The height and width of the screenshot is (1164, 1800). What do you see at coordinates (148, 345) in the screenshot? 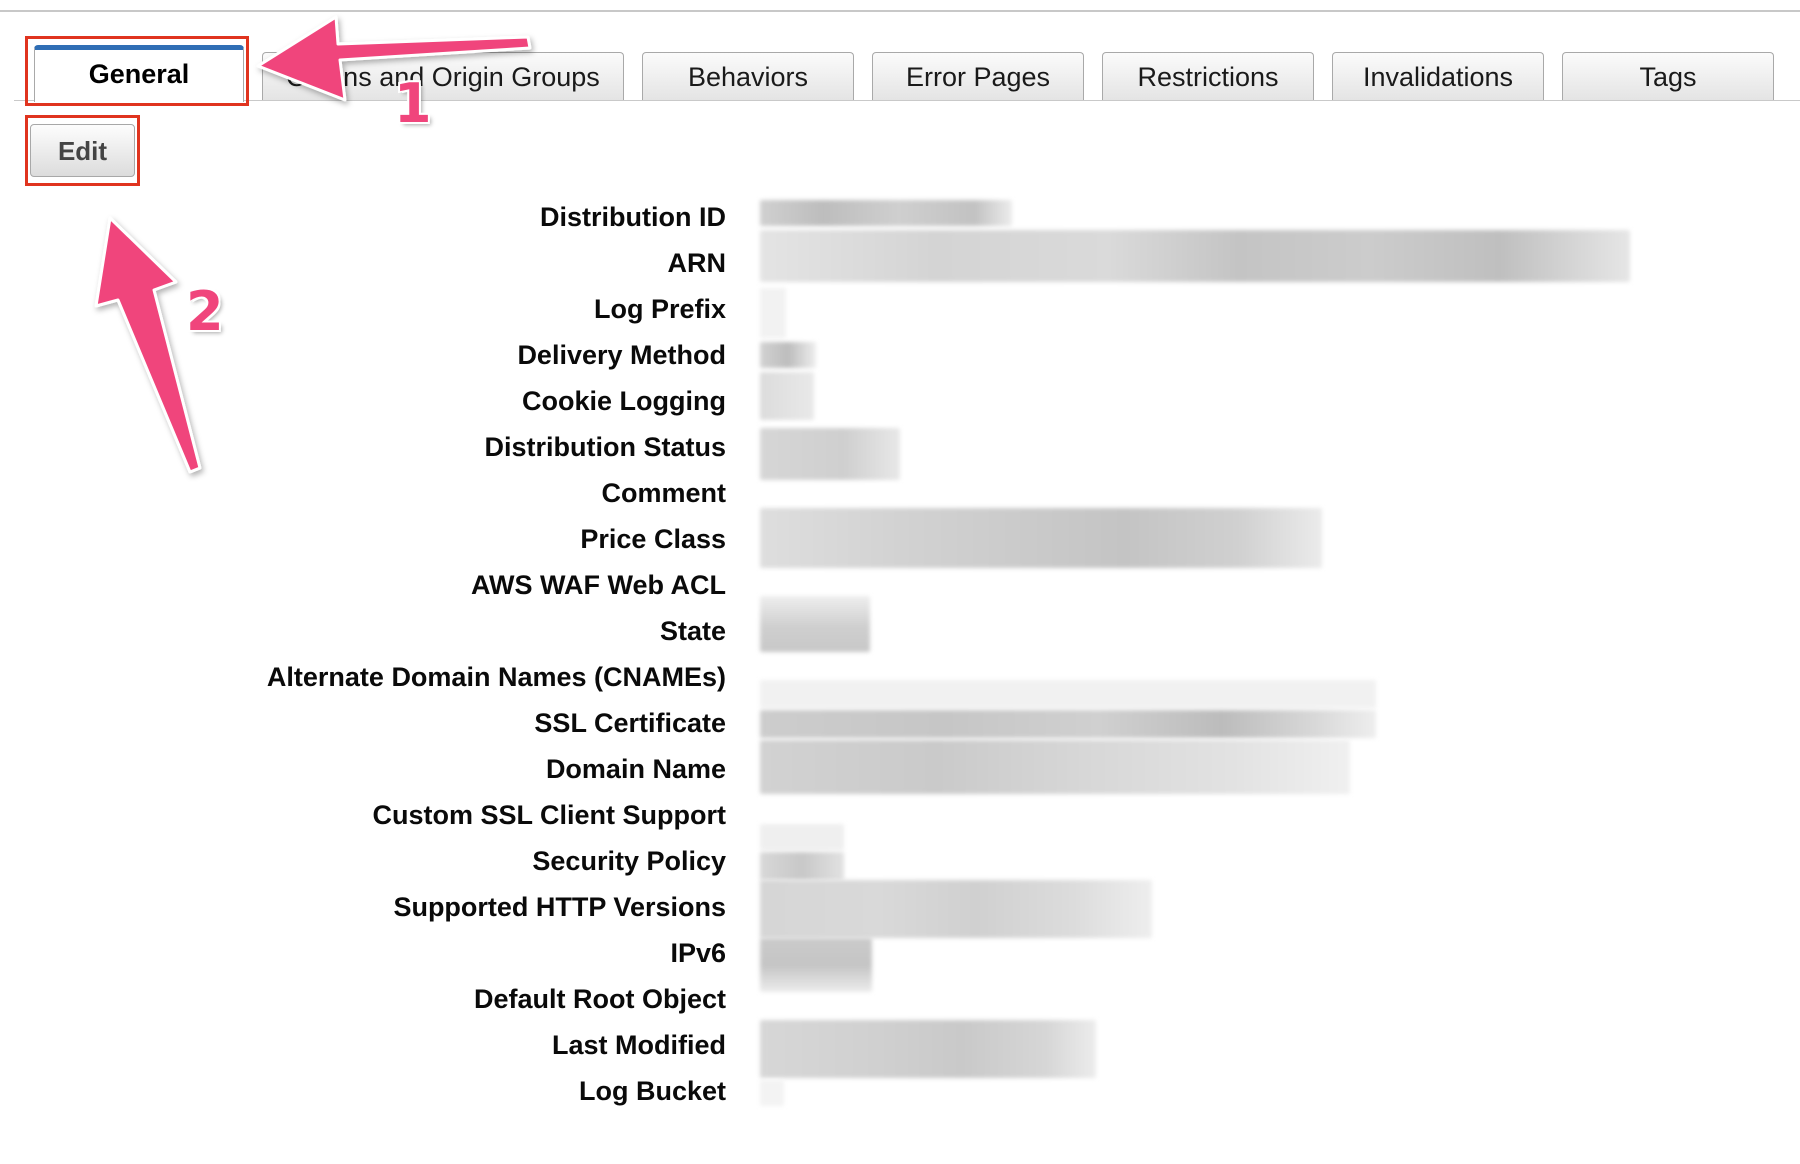
I see `arrow-2-icon` at bounding box center [148, 345].